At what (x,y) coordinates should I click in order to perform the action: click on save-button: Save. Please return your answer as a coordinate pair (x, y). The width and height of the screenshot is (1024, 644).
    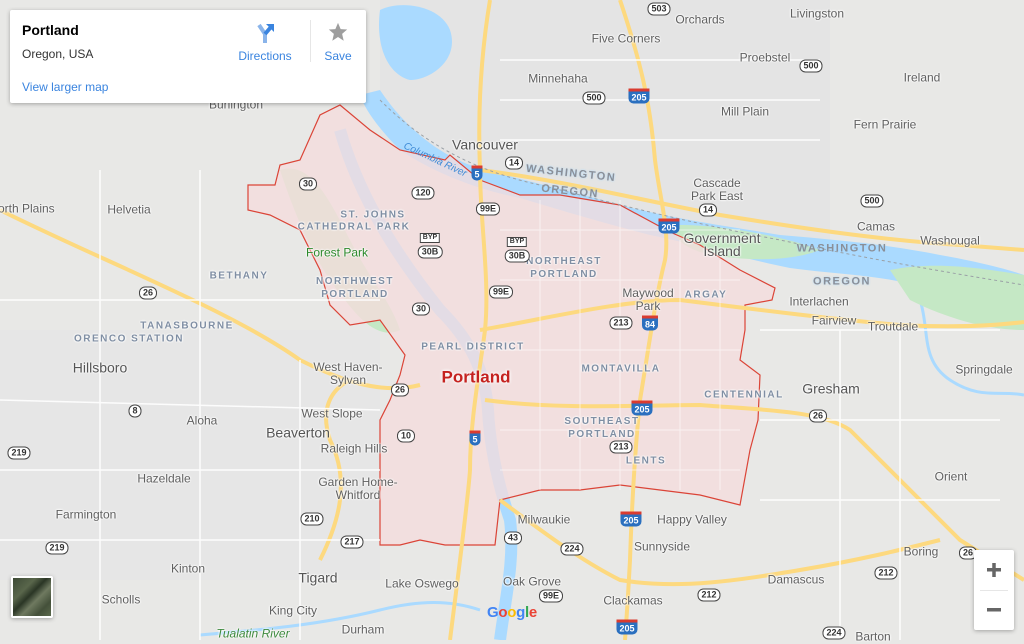
    Looking at the image, I should click on (338, 43).